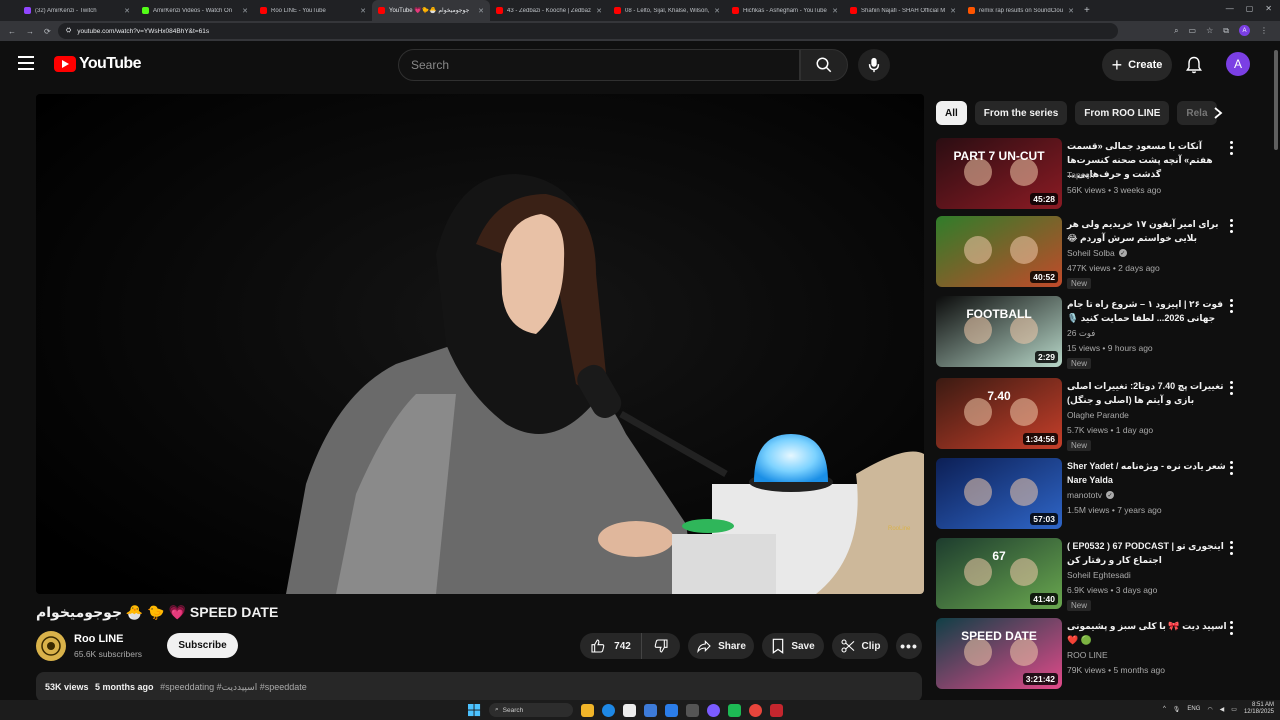 The height and width of the screenshot is (720, 1280). Describe the element at coordinates (1238, 64) in the screenshot. I see `account-avatar: A` at that location.